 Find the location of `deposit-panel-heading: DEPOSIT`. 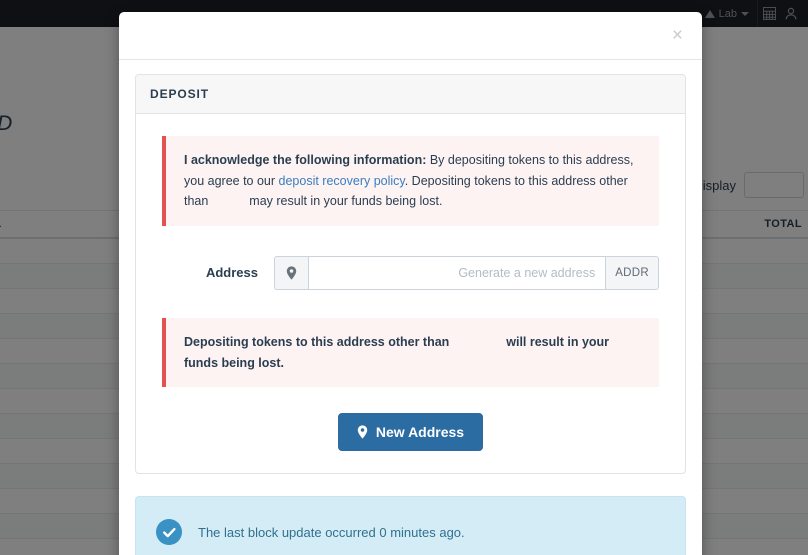

deposit-panel-heading: DEPOSIT is located at coordinates (410, 94).